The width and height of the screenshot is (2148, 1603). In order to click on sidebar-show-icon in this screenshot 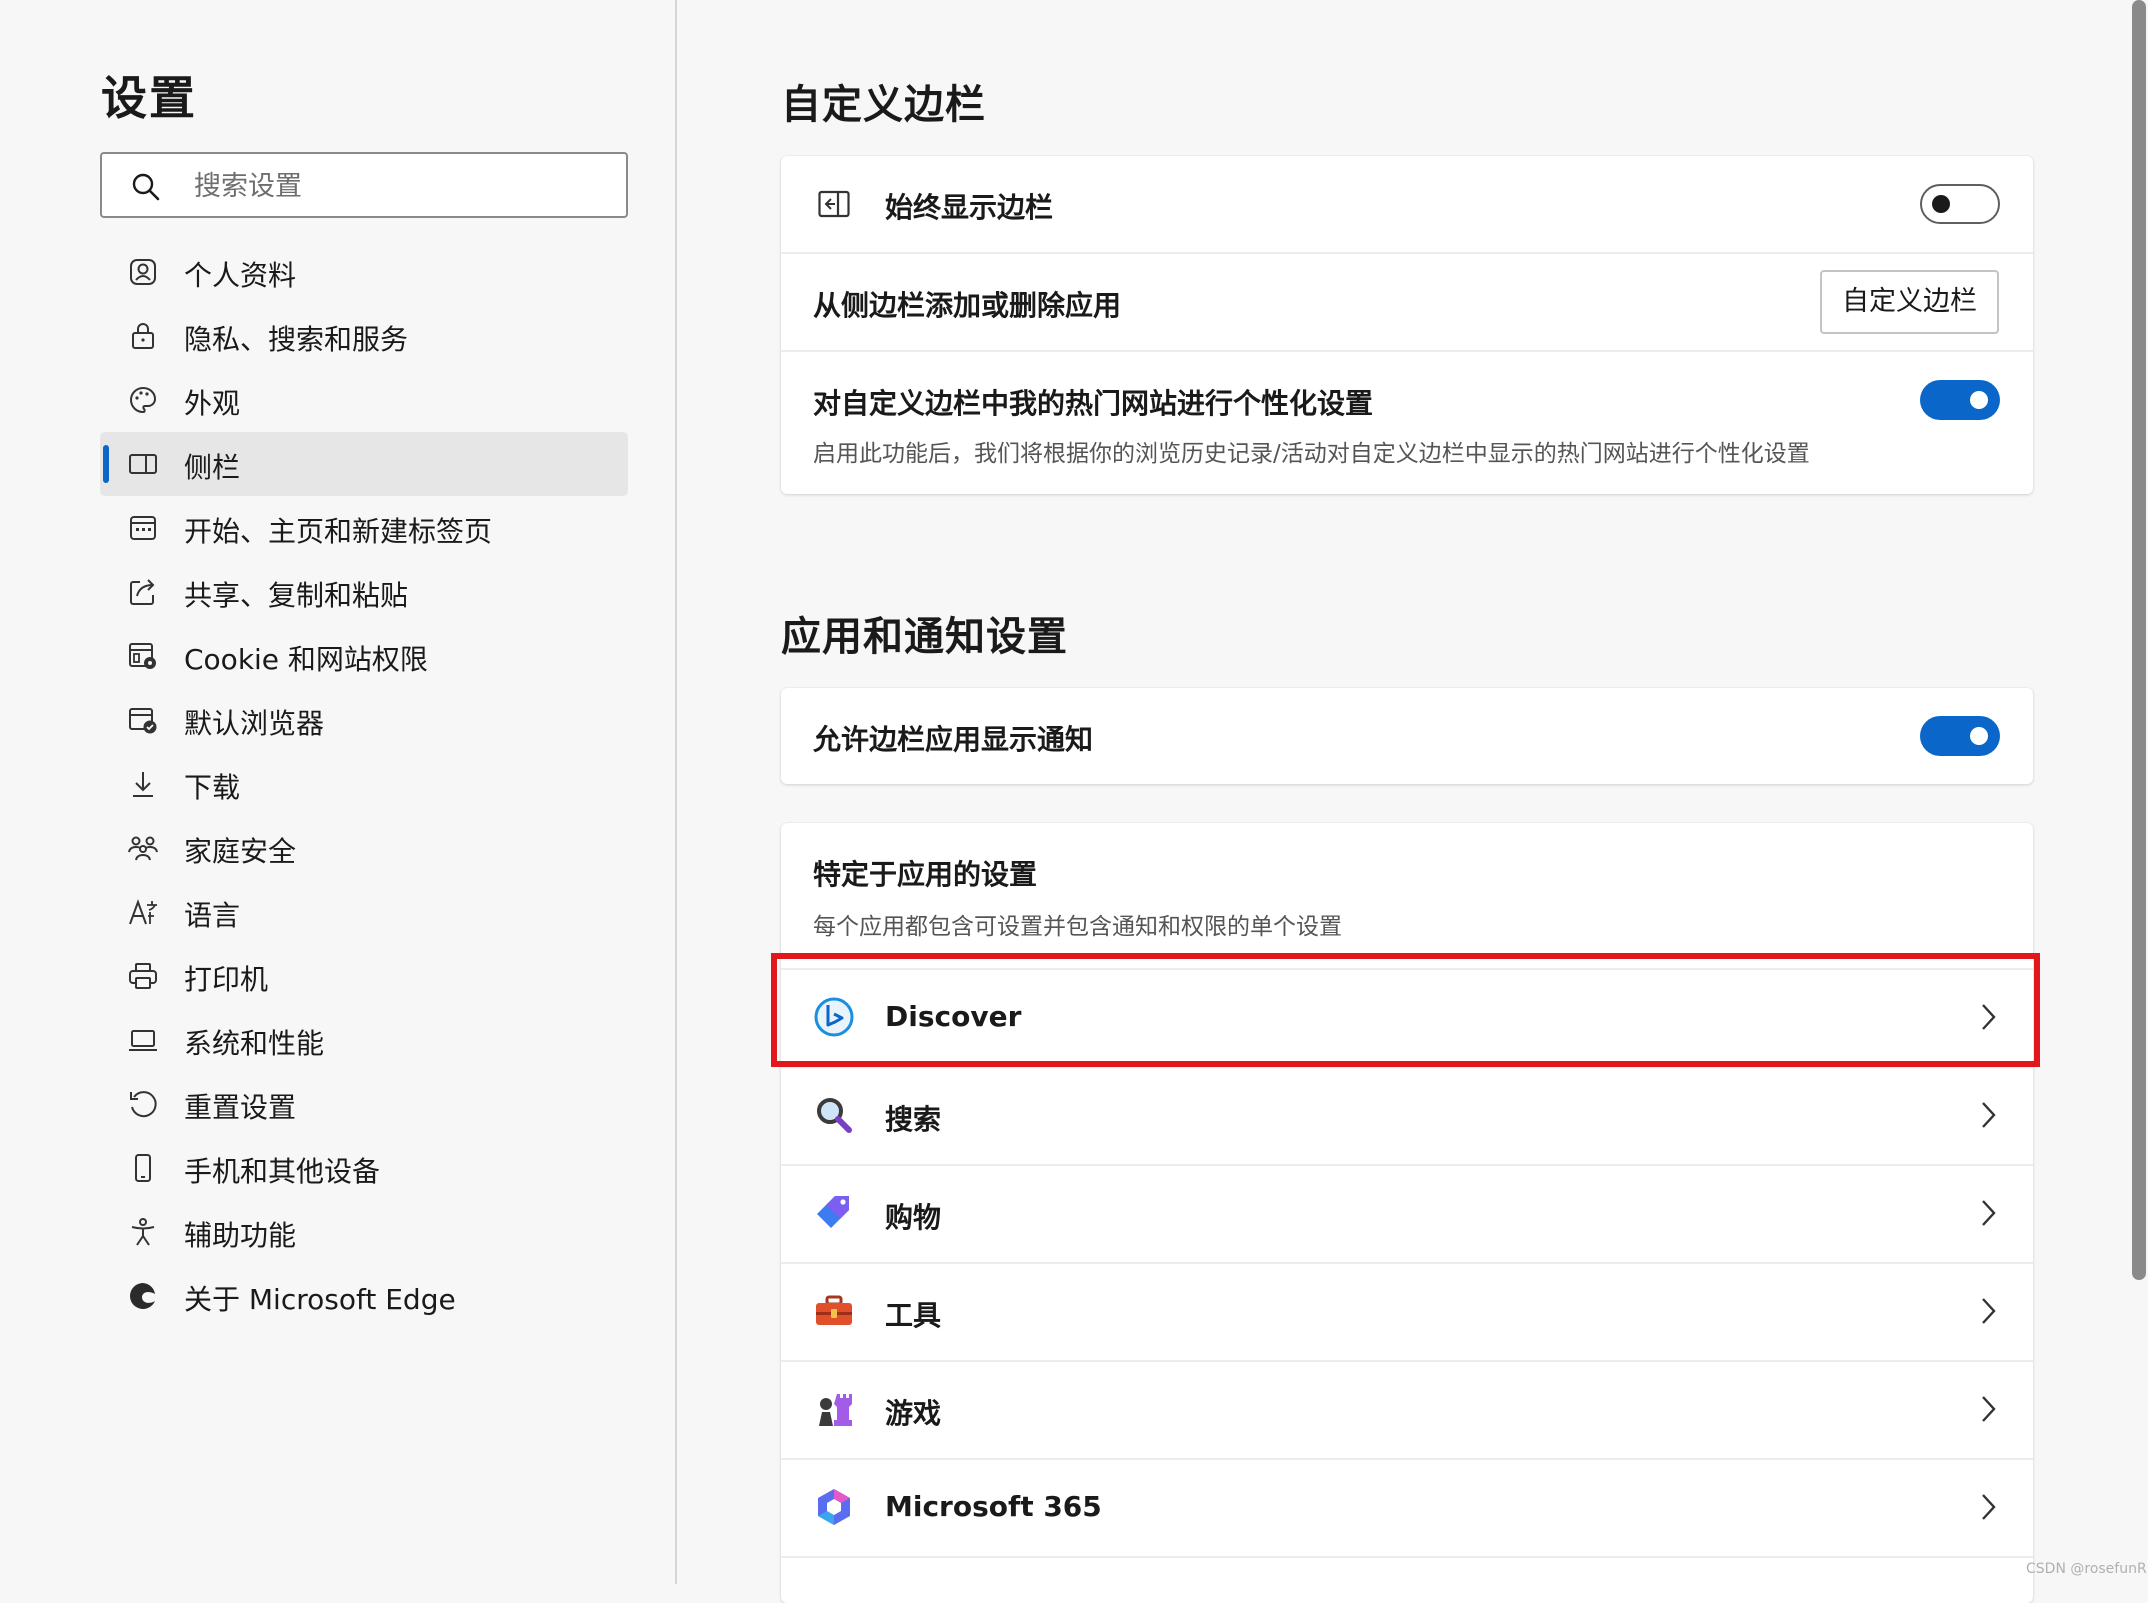, I will do `click(834, 204)`.